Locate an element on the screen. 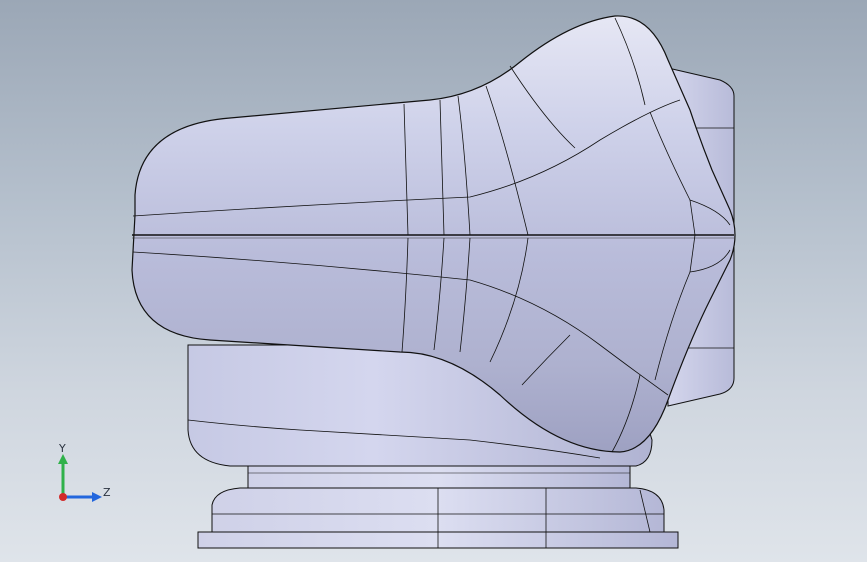 This screenshot has width=867, height=562. neck-ring is located at coordinates (439, 477).